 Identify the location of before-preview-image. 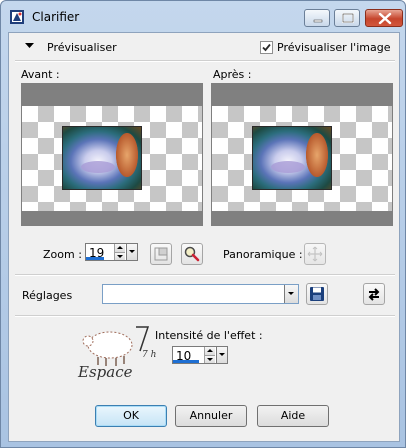
(102, 158).